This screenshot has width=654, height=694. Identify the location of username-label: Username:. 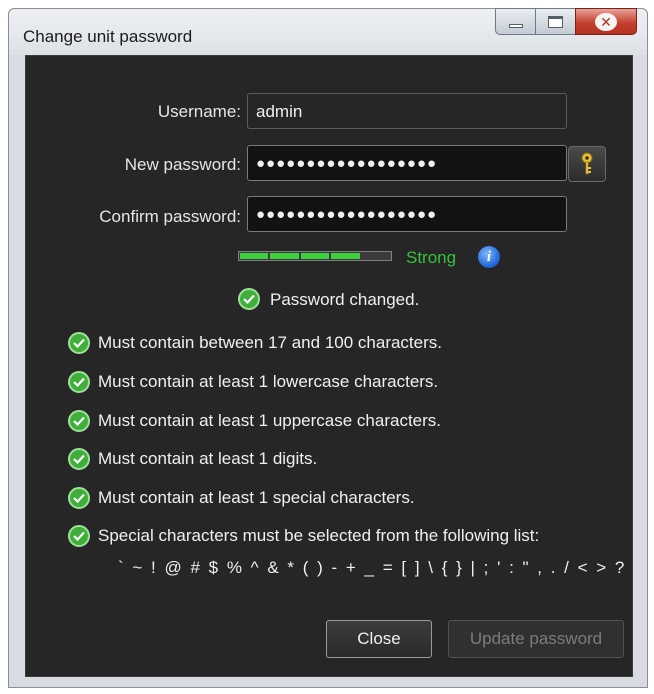
(199, 111).